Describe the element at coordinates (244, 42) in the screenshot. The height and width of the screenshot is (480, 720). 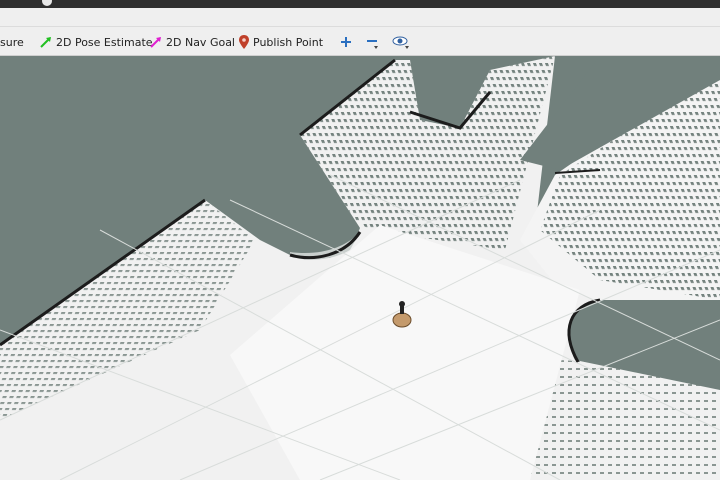
I see `map-pin-icon` at that location.